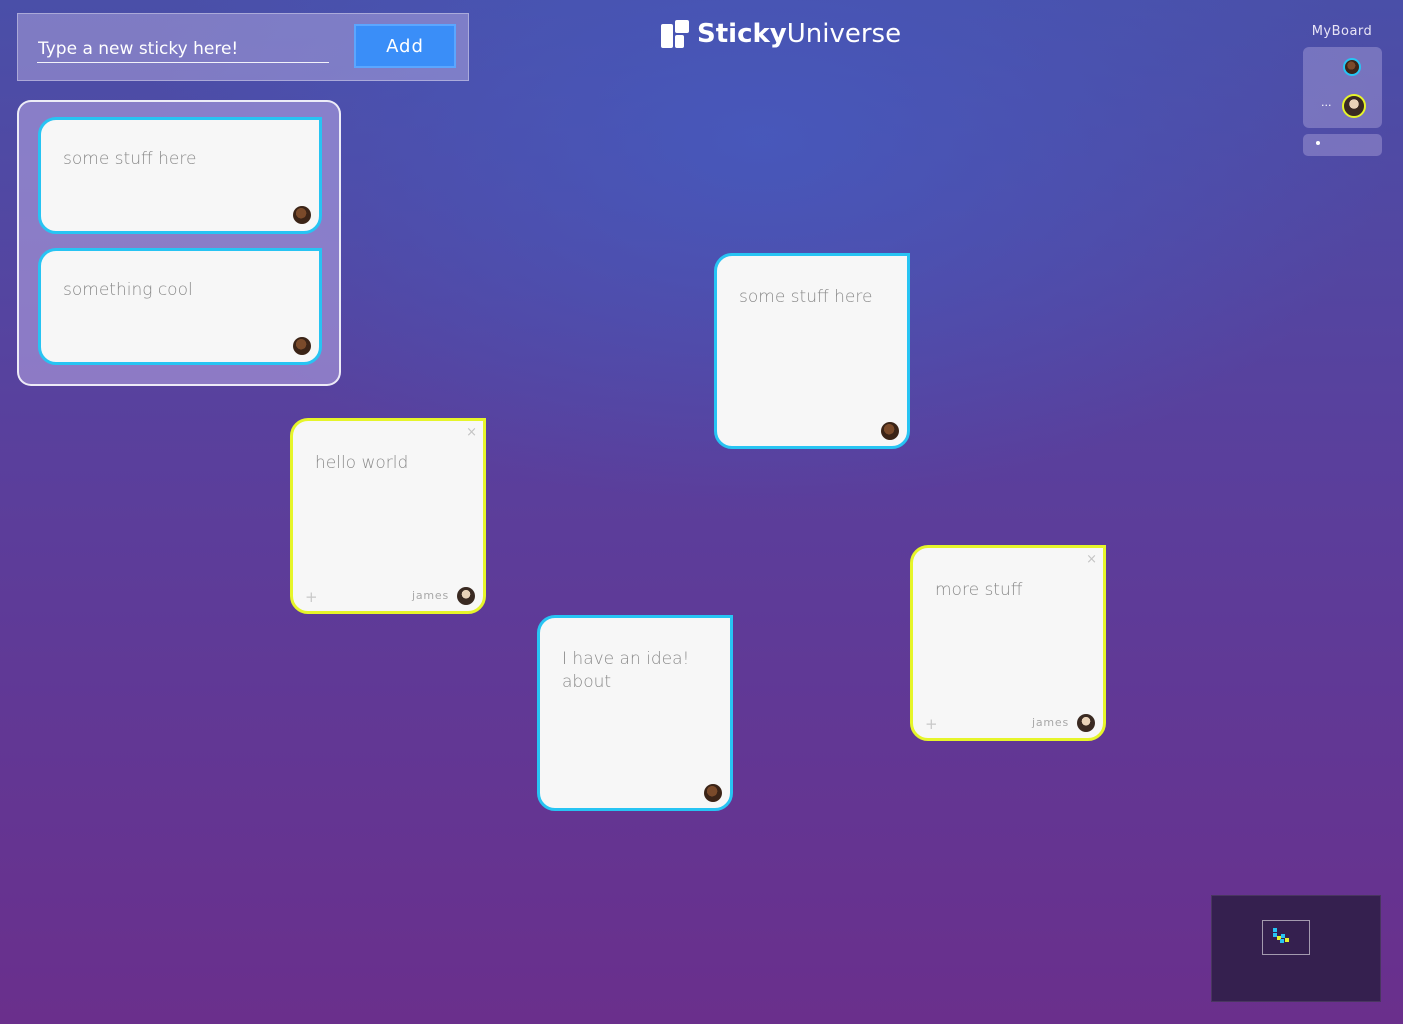 The image size is (1403, 1024). What do you see at coordinates (1352, 67) in the screenshot?
I see `user-avatar` at bounding box center [1352, 67].